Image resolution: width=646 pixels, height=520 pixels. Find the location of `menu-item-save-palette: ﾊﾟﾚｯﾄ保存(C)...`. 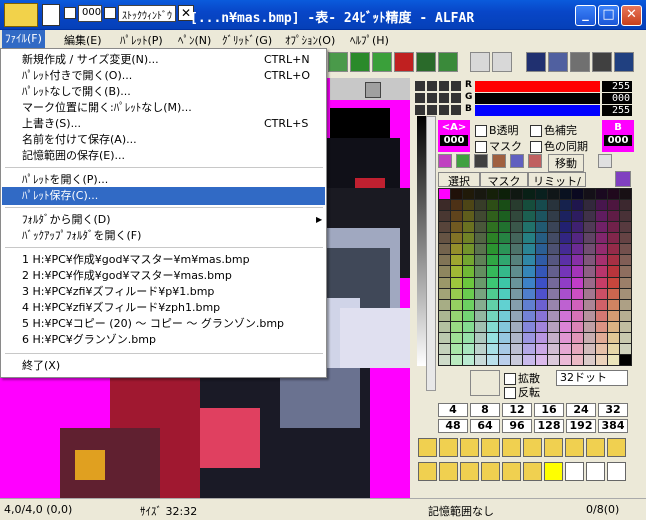

menu-item-save-palette: ﾊﾟﾚｯﾄ保存(C)... is located at coordinates (163, 196).